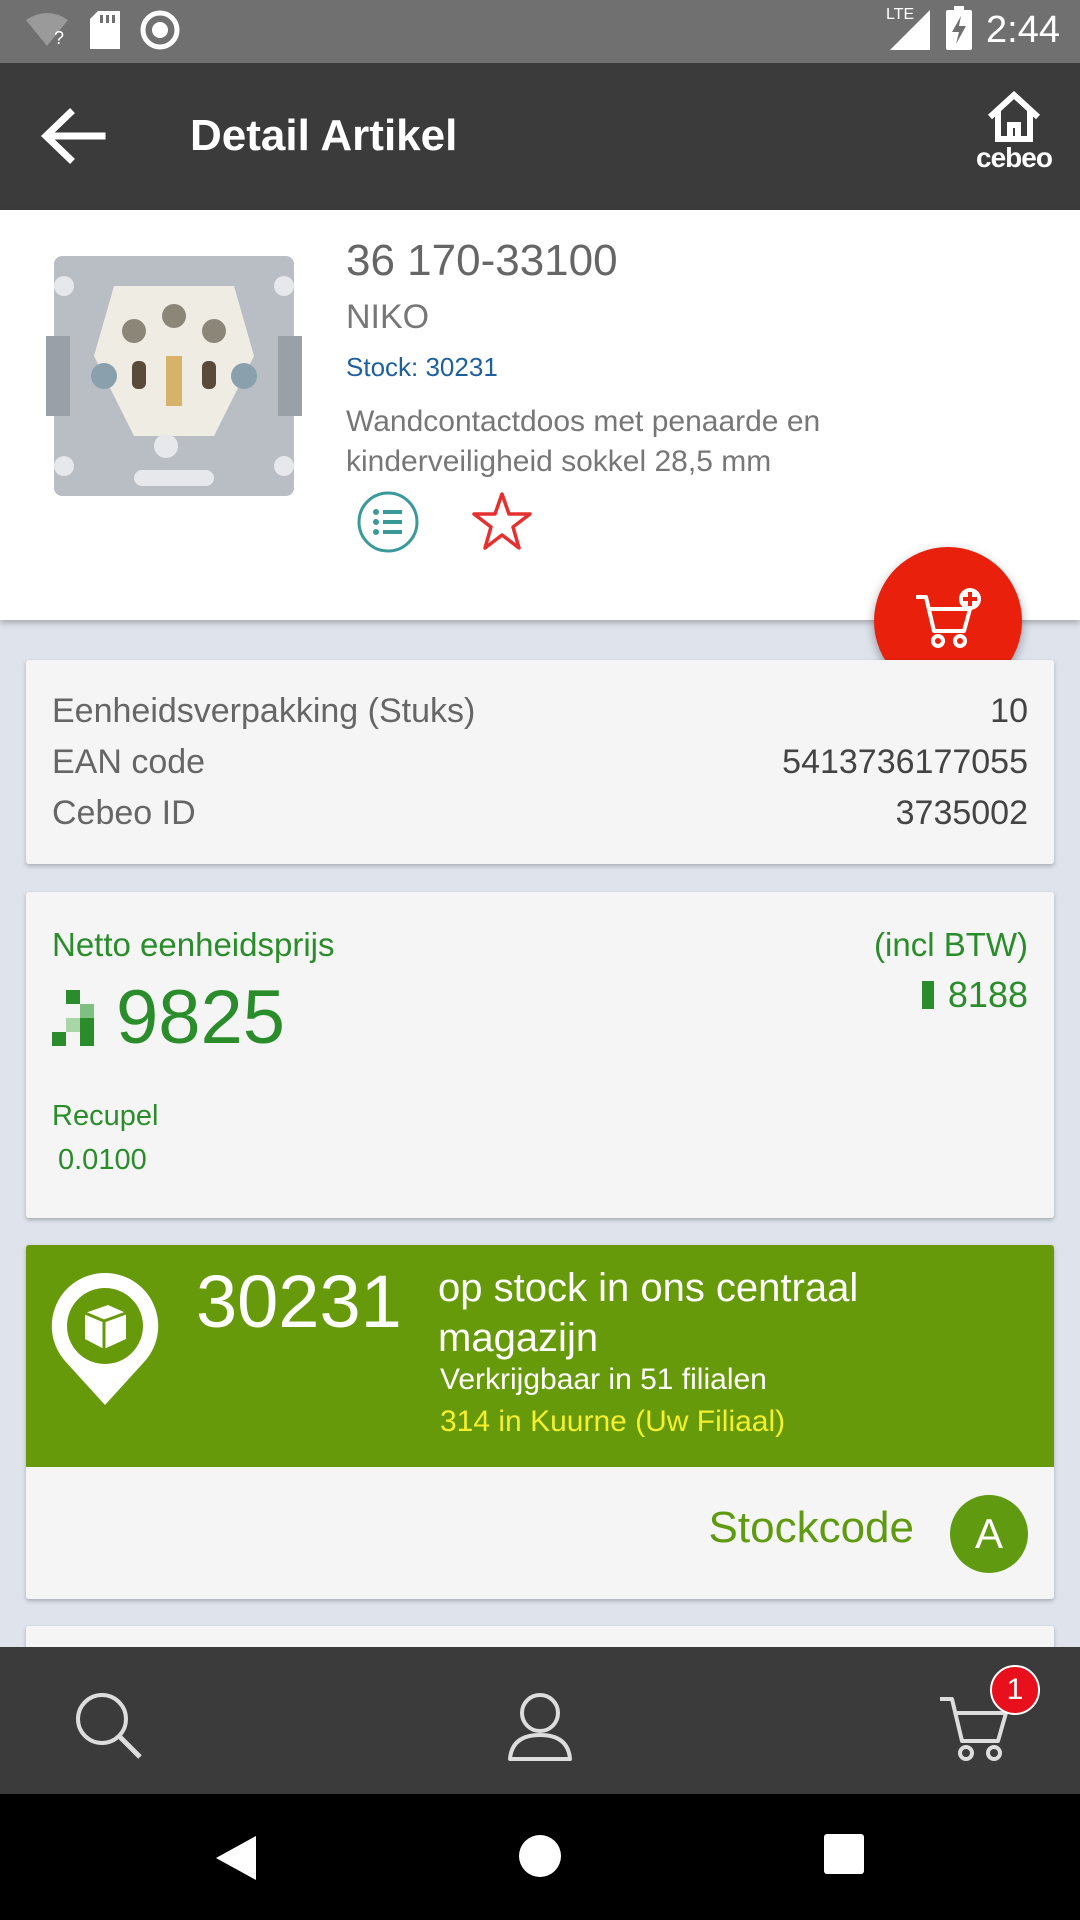 This screenshot has height=1920, width=1080. Describe the element at coordinates (160, 32) in the screenshot. I see `circle-icon` at that location.